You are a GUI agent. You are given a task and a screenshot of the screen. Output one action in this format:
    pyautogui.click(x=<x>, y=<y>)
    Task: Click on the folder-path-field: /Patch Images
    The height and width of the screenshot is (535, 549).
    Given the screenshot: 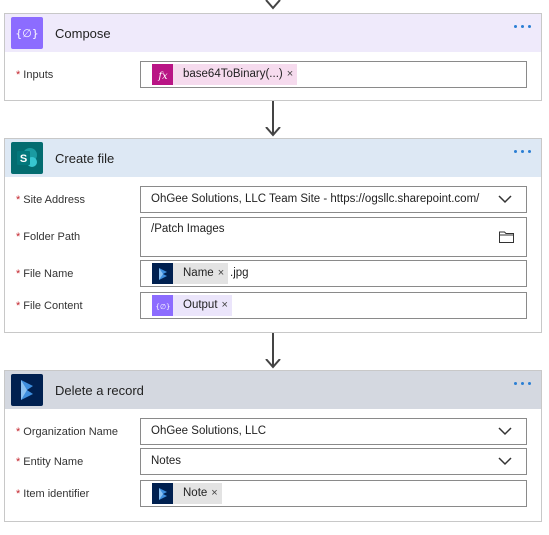 What is the action you would take?
    pyautogui.click(x=333, y=237)
    